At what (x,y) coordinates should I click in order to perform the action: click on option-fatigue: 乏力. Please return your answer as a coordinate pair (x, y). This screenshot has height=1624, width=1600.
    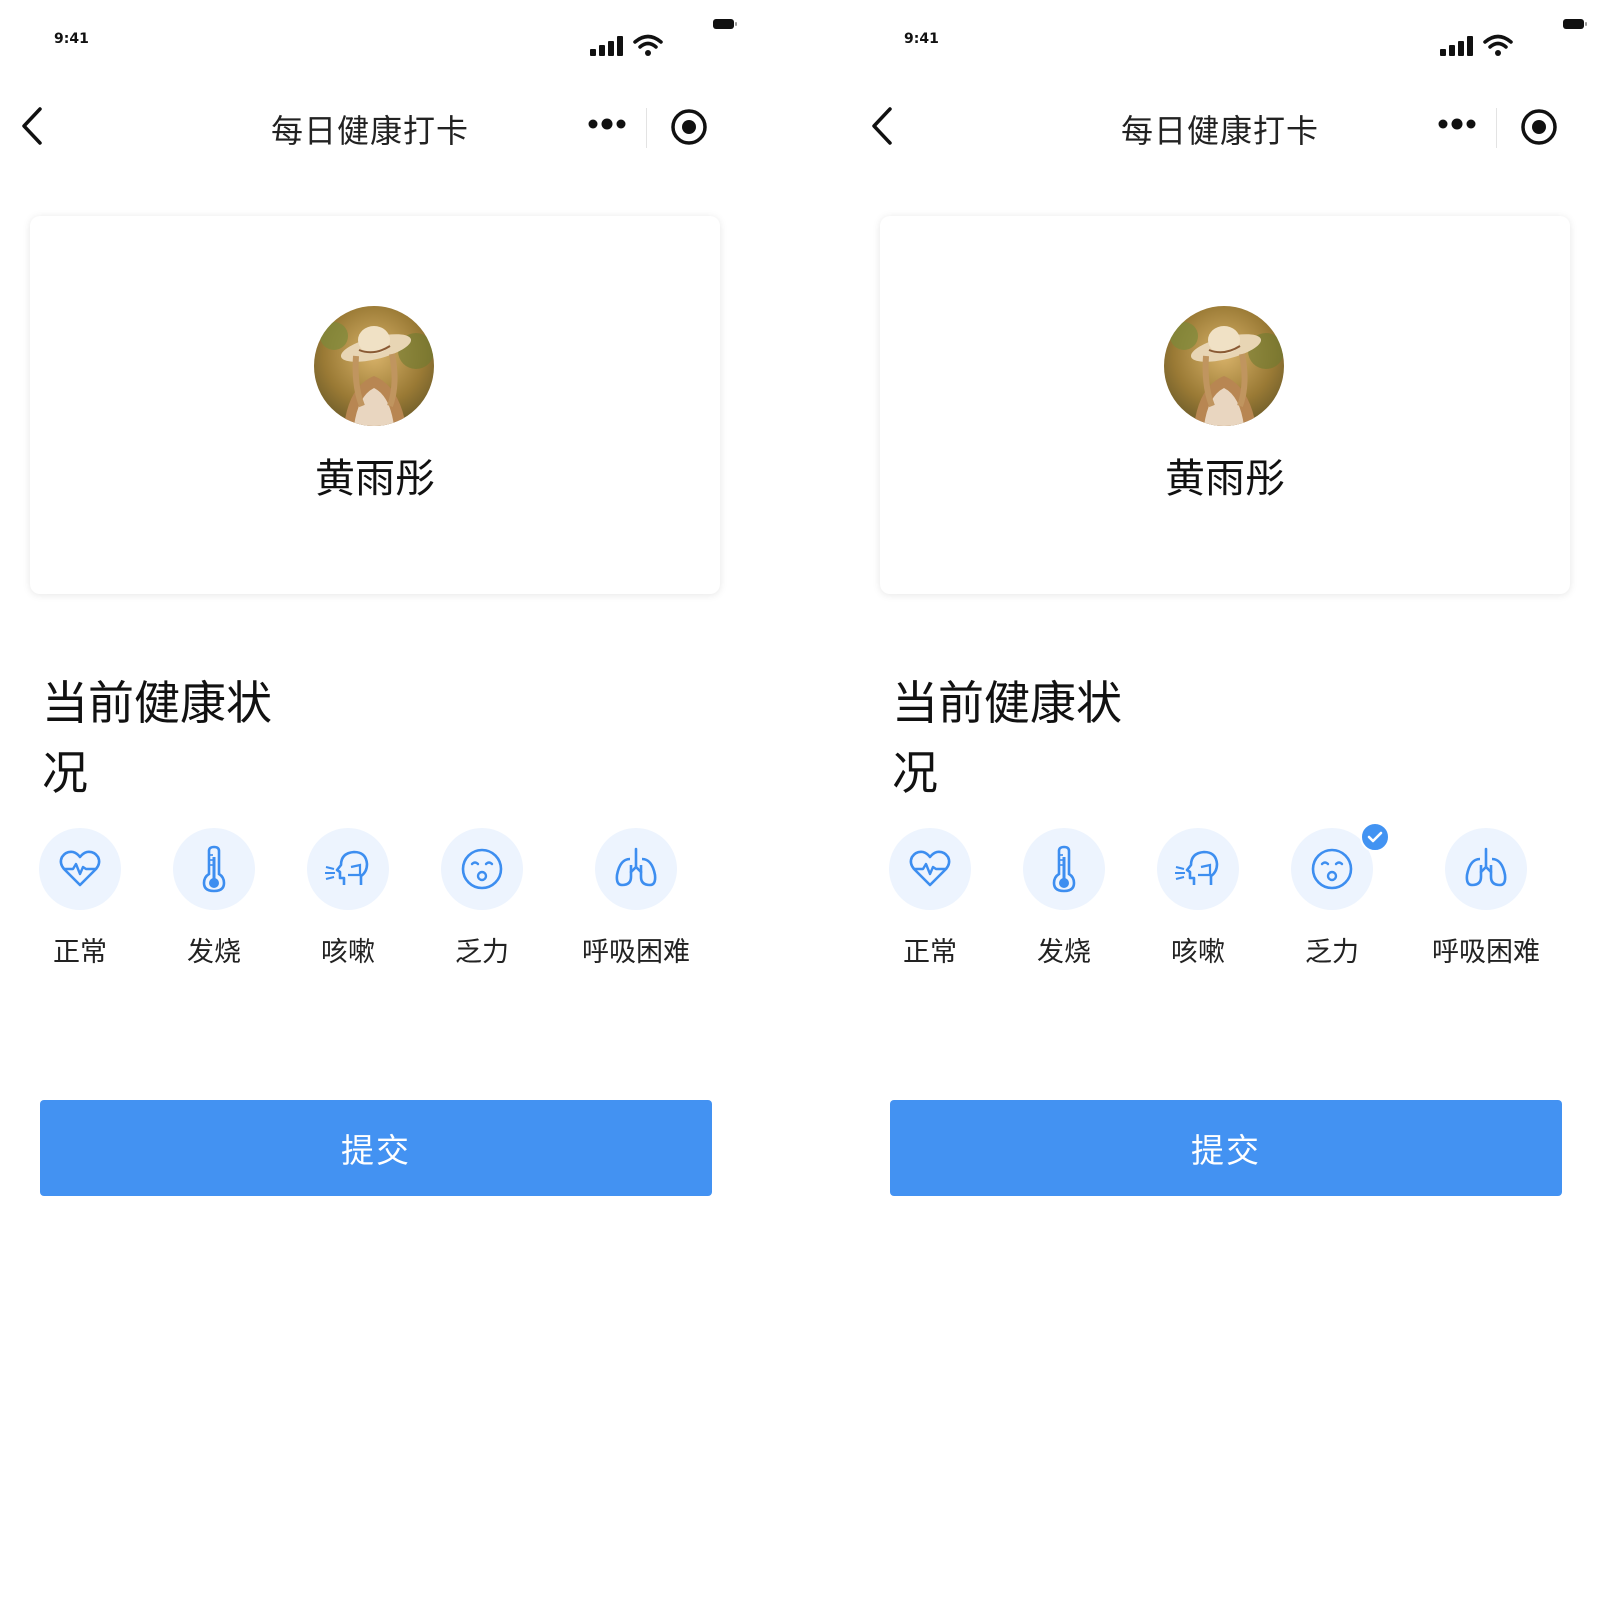
    Looking at the image, I should click on (482, 903).